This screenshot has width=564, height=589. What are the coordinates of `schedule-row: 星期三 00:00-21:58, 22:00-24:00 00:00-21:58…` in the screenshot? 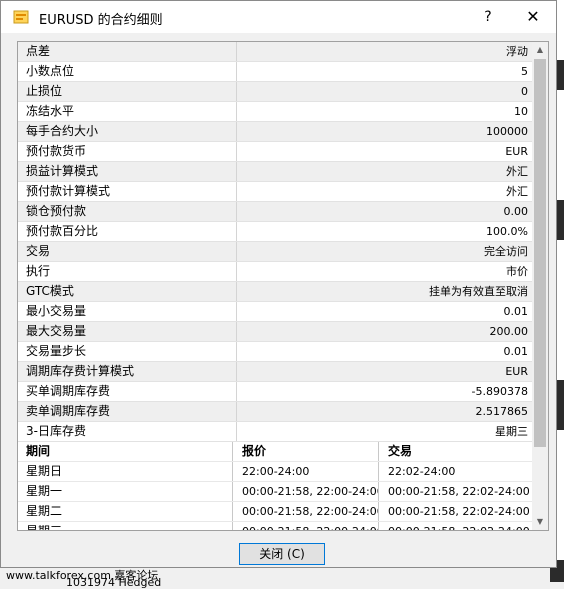 It's located at (275, 526).